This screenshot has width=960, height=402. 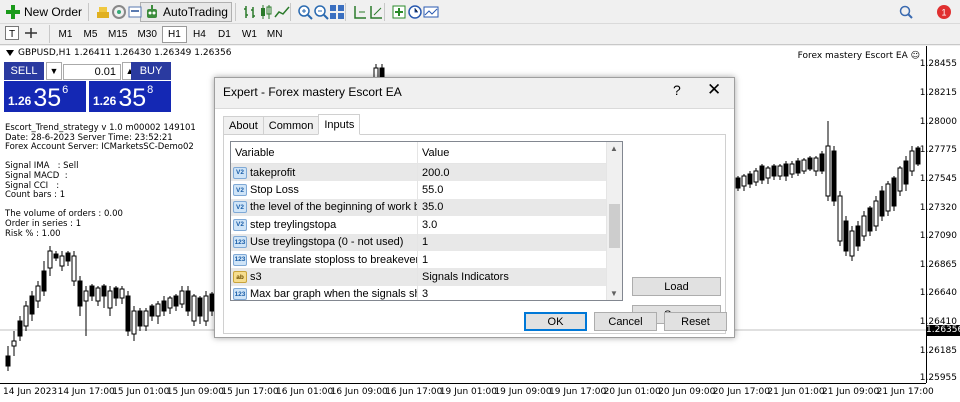 I want to click on close-button: ✕, so click(x=714, y=90).